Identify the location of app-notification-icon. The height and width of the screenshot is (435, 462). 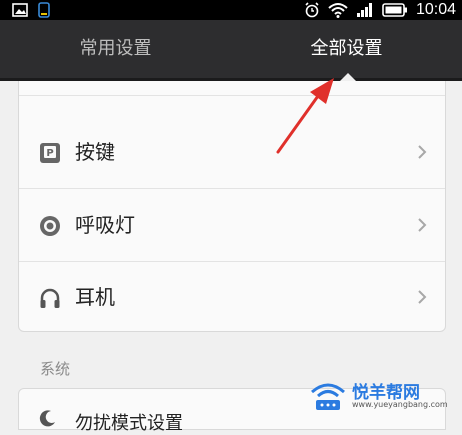
(44, 10).